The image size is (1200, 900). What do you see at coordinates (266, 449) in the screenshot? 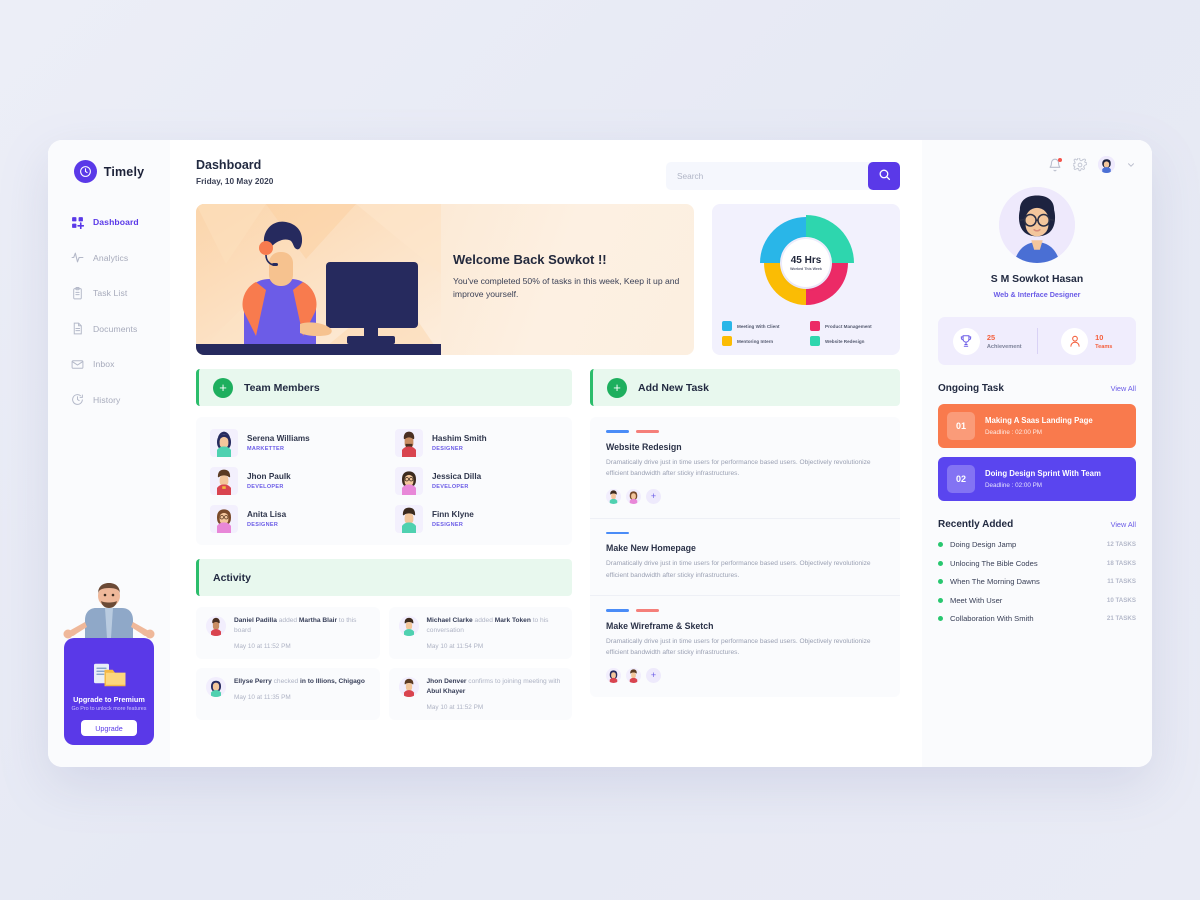
I see `member-role: MARKETTER` at bounding box center [266, 449].